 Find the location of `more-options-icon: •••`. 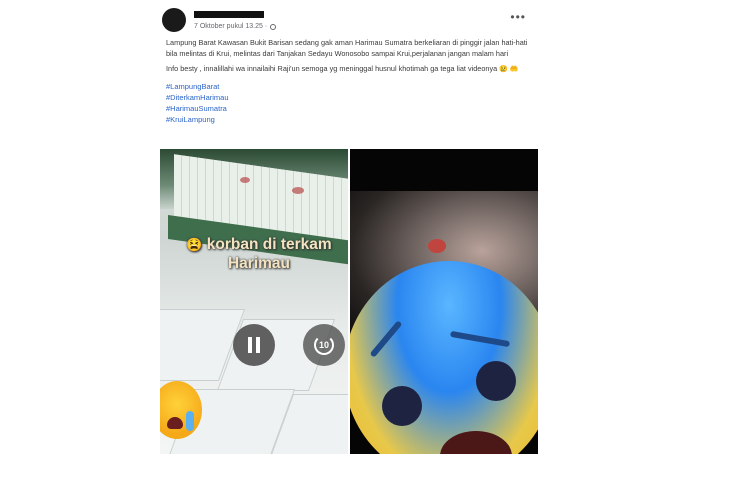

more-options-icon: ••• is located at coordinates (518, 17).